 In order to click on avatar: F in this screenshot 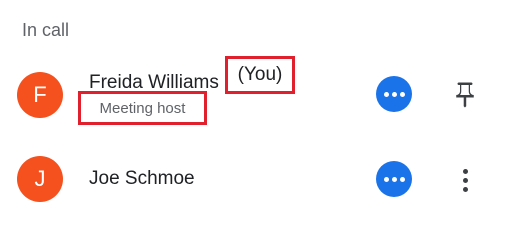, I will do `click(40, 95)`.